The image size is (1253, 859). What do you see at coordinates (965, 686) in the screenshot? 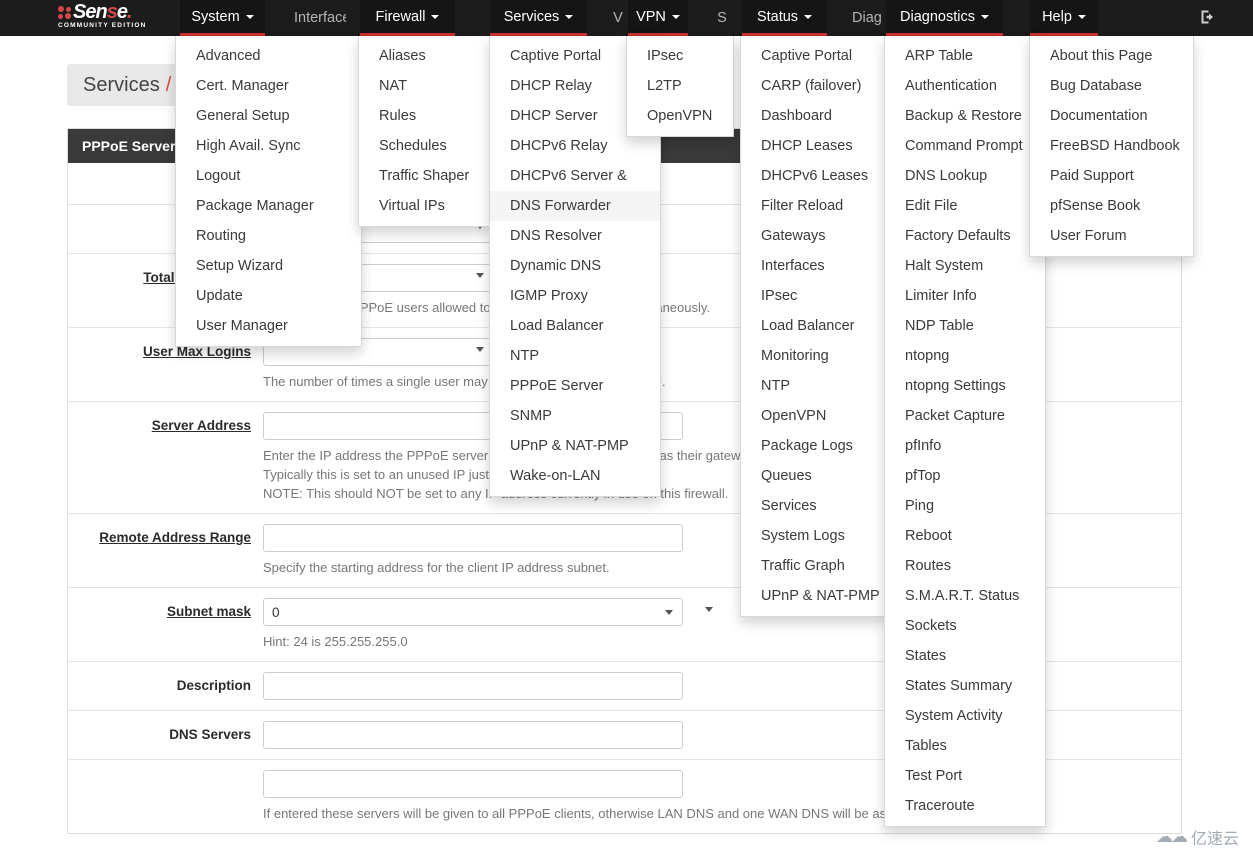
I see `menu-item-diagnostics-21: States Summary` at bounding box center [965, 686].